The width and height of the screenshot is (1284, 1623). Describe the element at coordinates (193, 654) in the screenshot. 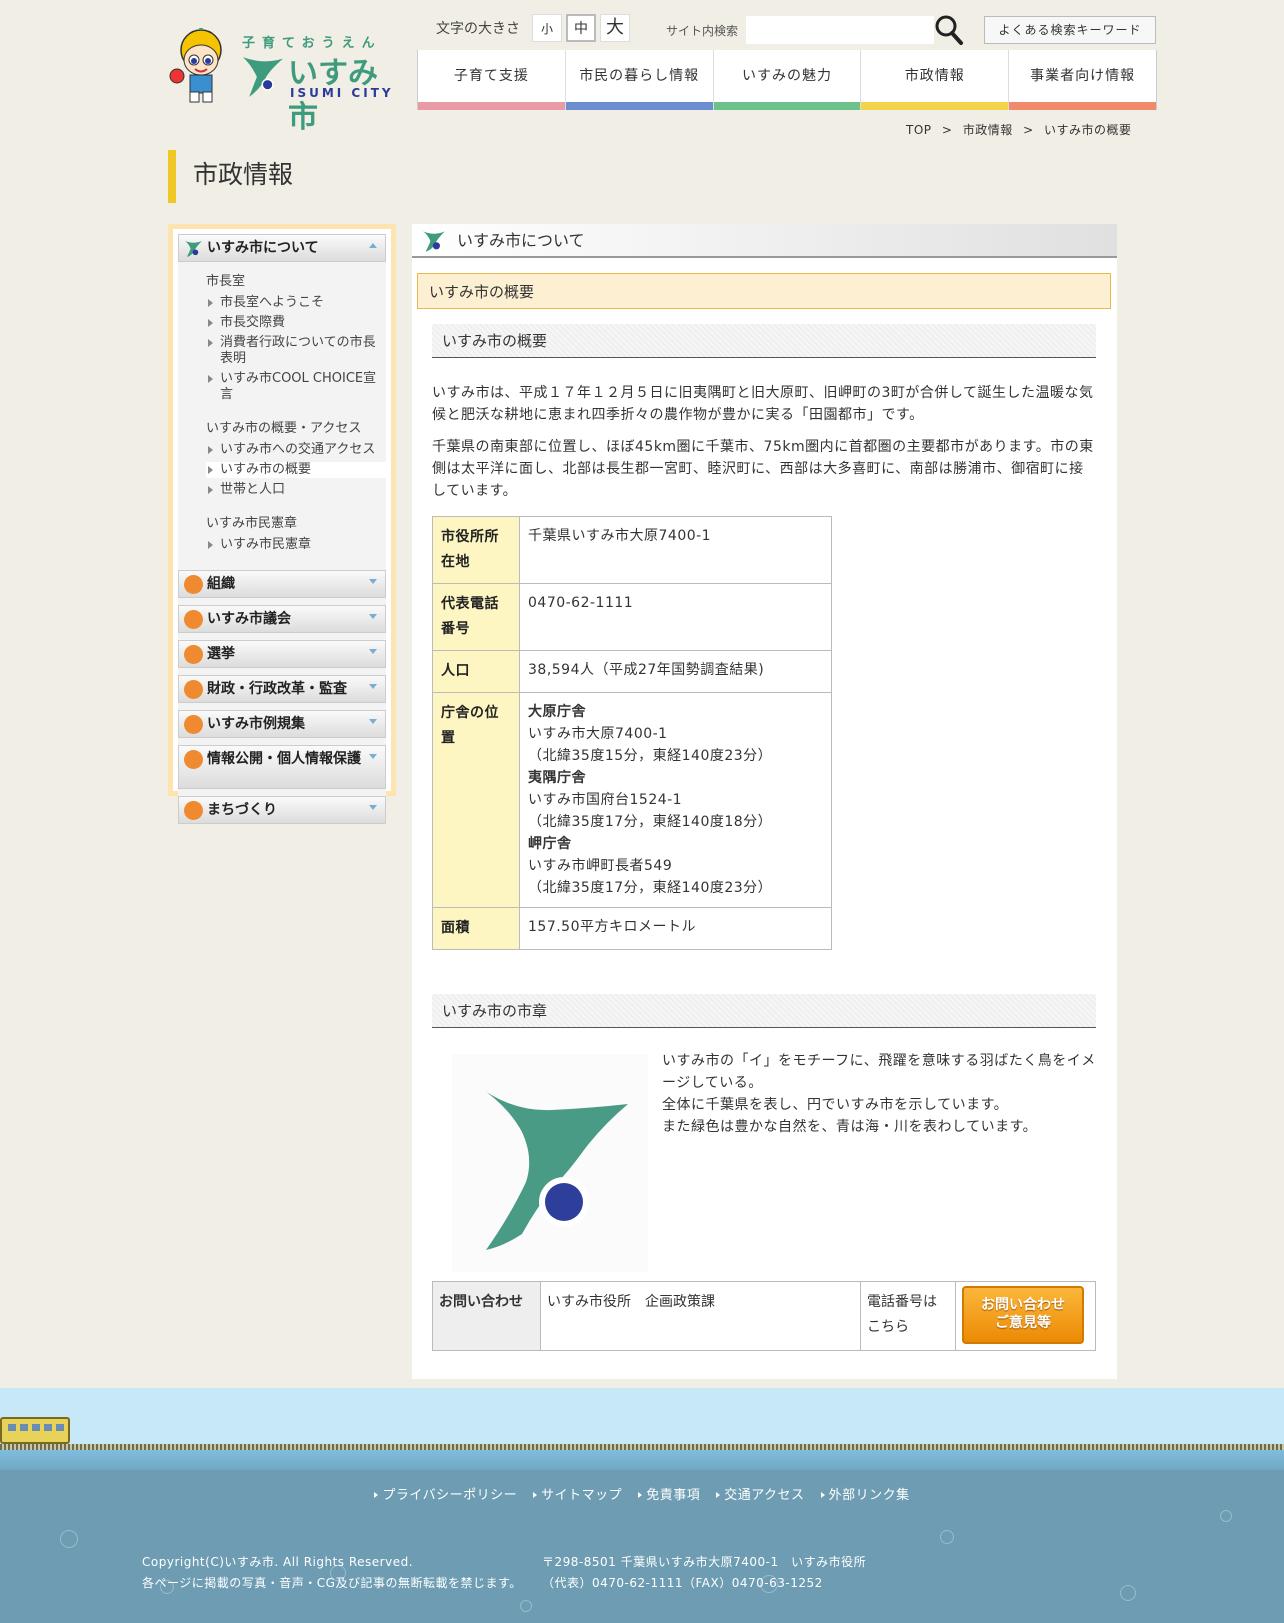

I see `election-icon` at that location.